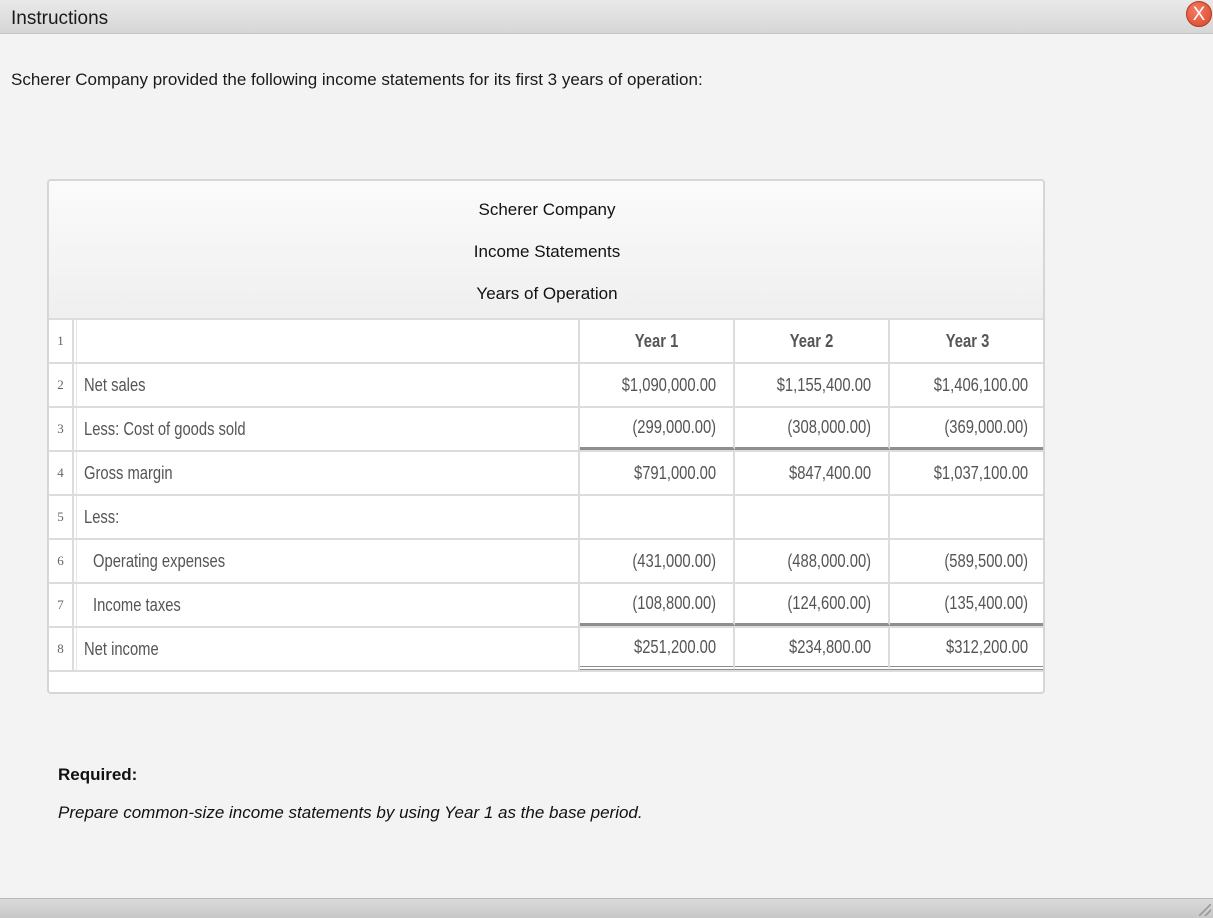  What do you see at coordinates (966, 429) in the screenshot?
I see `value-cell: (369,000.00)` at bounding box center [966, 429].